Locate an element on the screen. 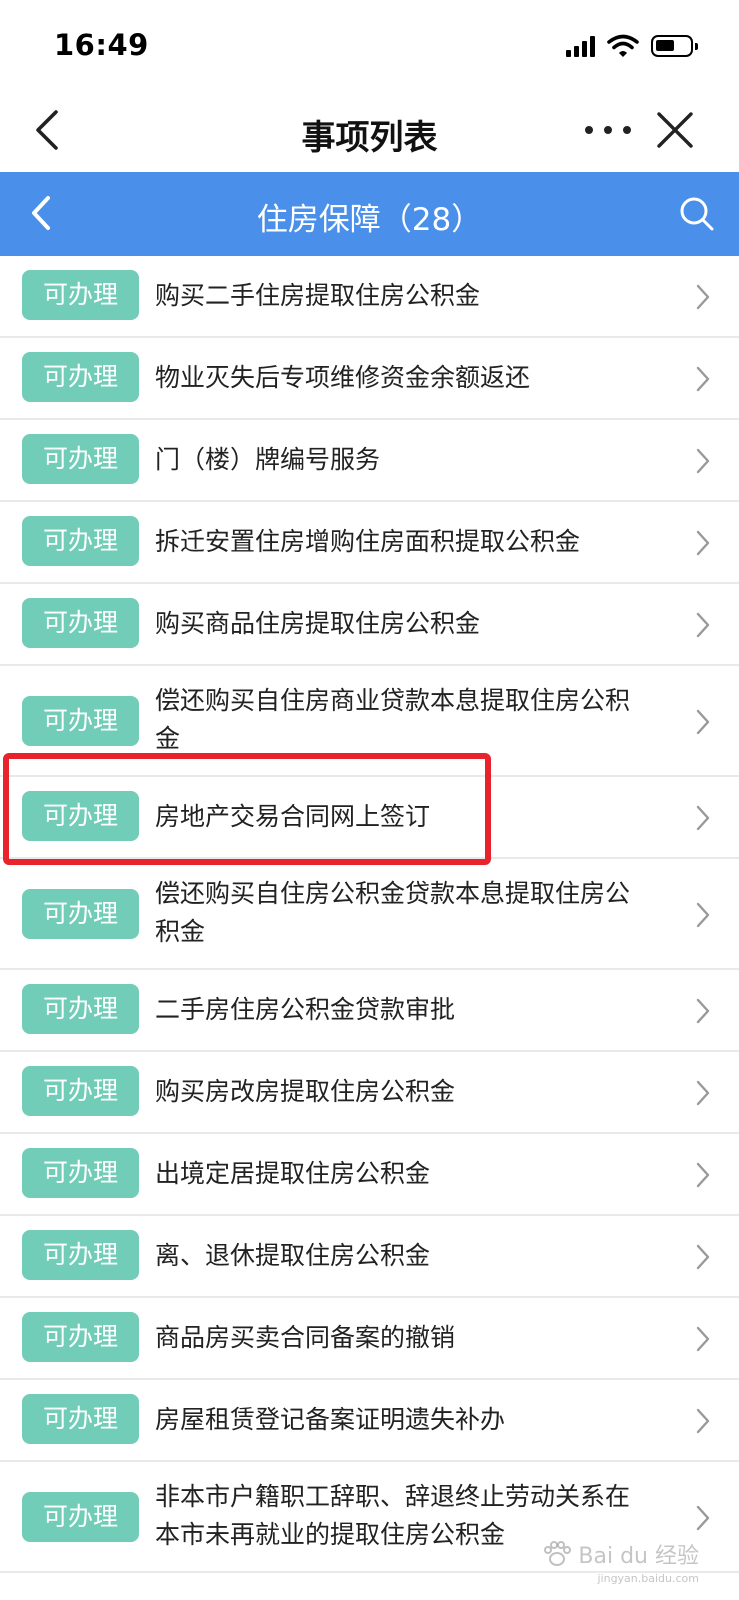 Image resolution: width=739 pixels, height=1600 pixels. list-item: 可办理 购买商品住房提取住房公积金 is located at coordinates (369, 625).